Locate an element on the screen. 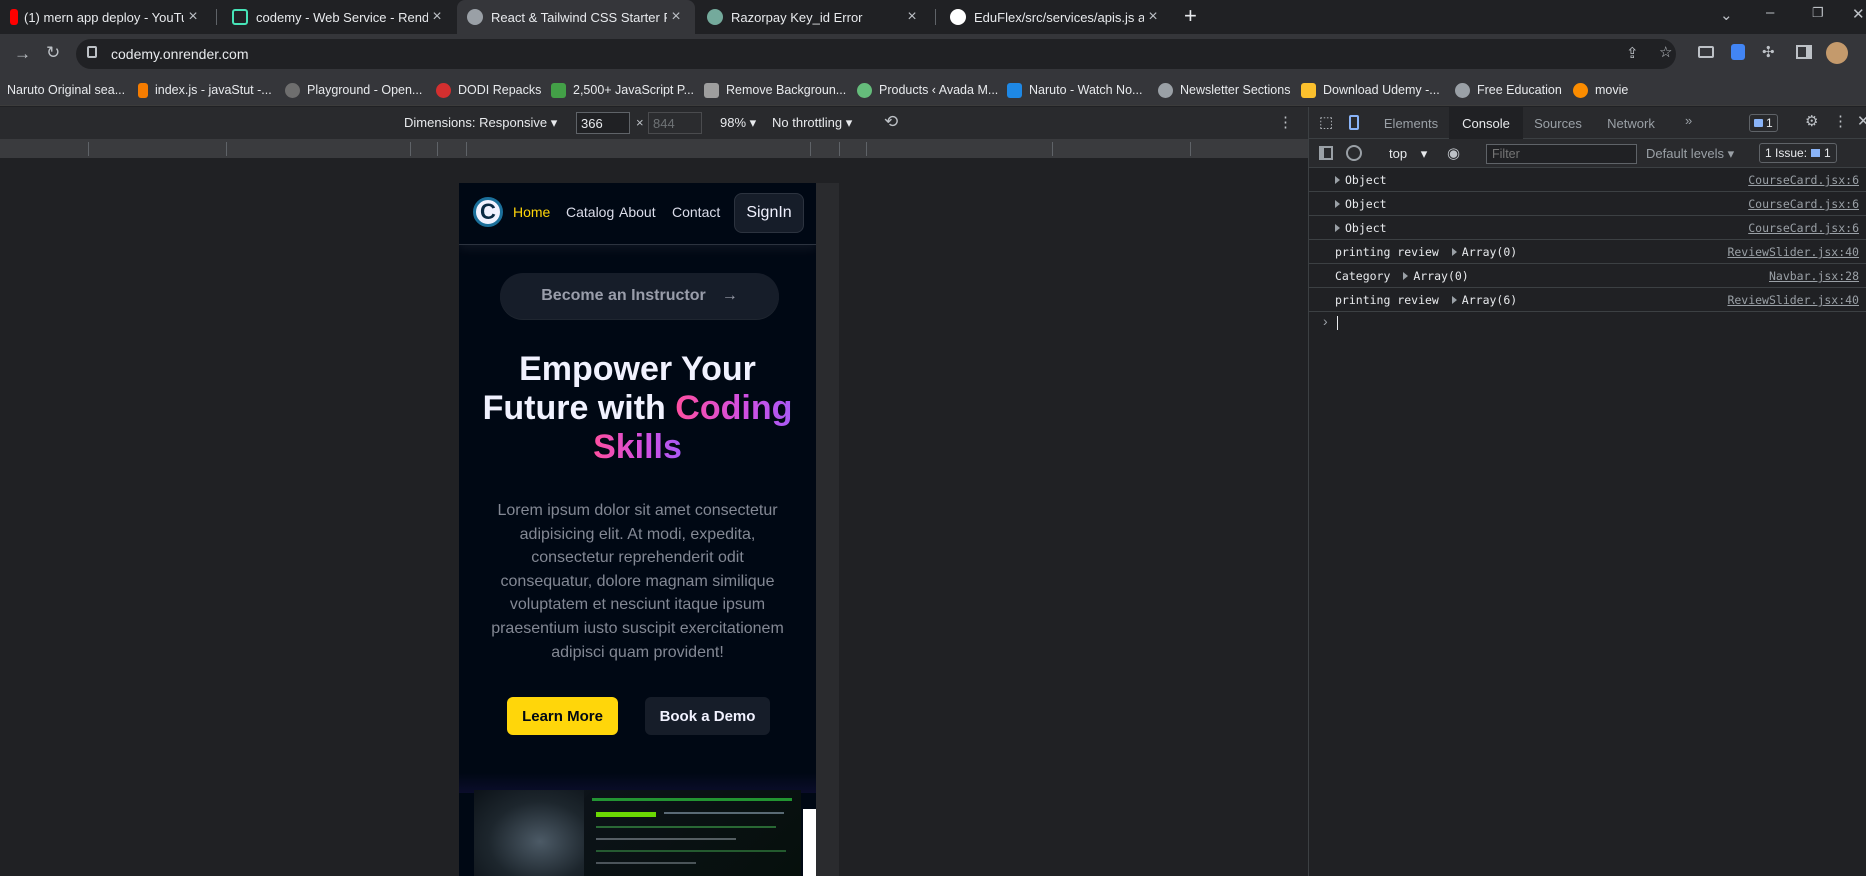 Image resolution: width=1866 pixels, height=876 pixels. clear-console-icon is located at coordinates (1354, 153).